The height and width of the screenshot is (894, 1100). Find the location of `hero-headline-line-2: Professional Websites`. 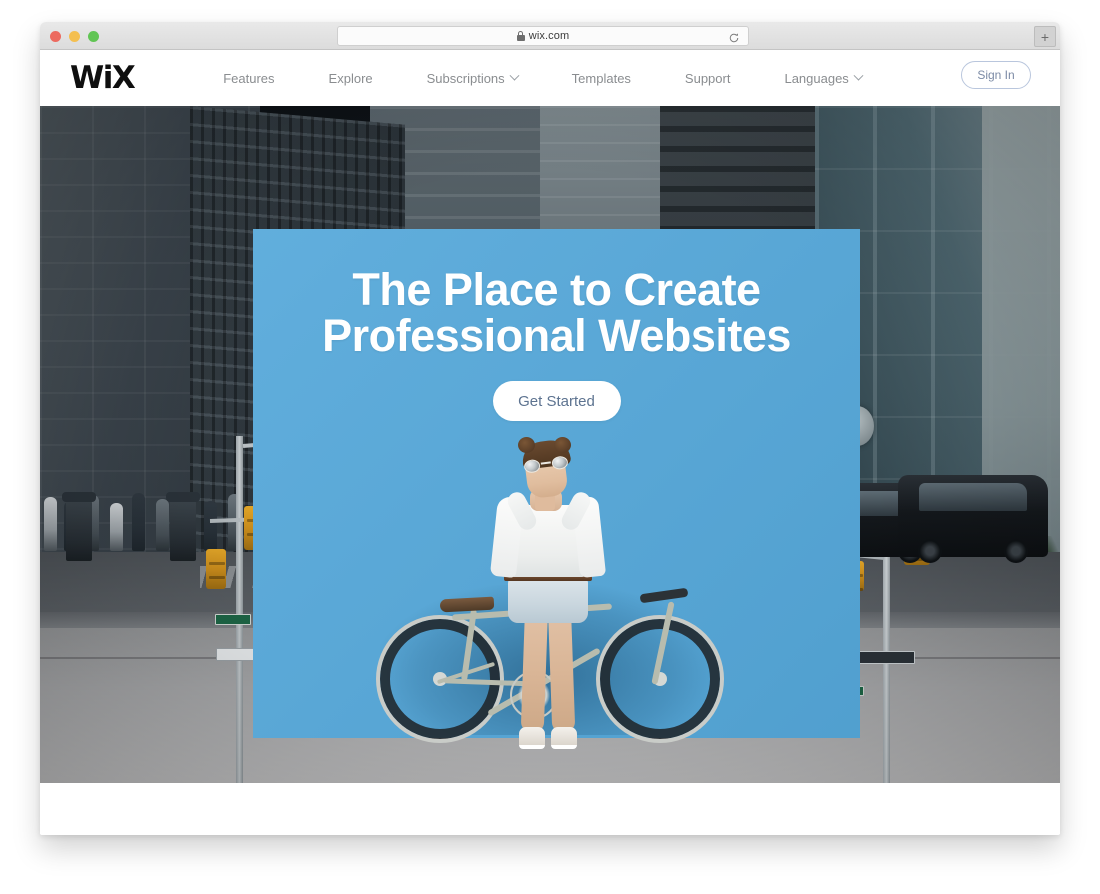

hero-headline-line-2: Professional Websites is located at coordinates (556, 335).